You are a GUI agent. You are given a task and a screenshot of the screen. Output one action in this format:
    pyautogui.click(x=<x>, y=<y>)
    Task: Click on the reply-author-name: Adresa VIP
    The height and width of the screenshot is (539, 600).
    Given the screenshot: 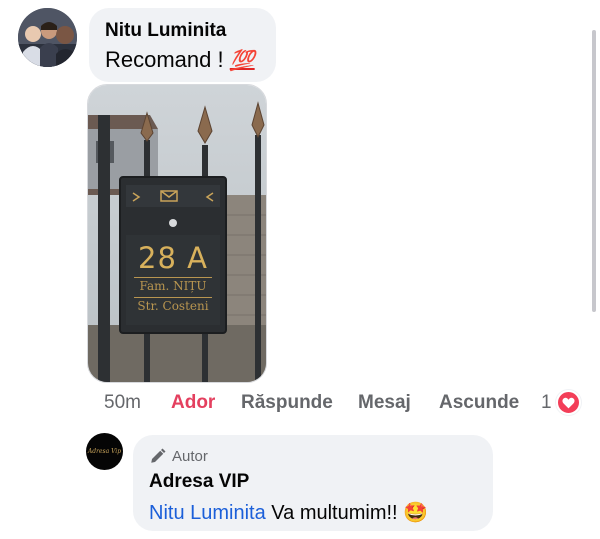 What is the action you would take?
    pyautogui.click(x=313, y=482)
    